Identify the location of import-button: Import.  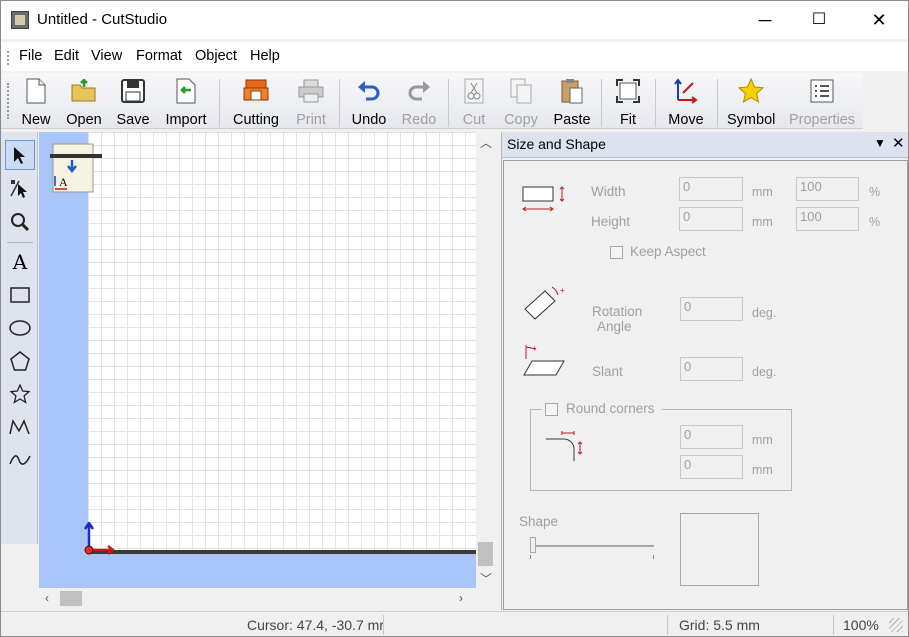
(186, 102).